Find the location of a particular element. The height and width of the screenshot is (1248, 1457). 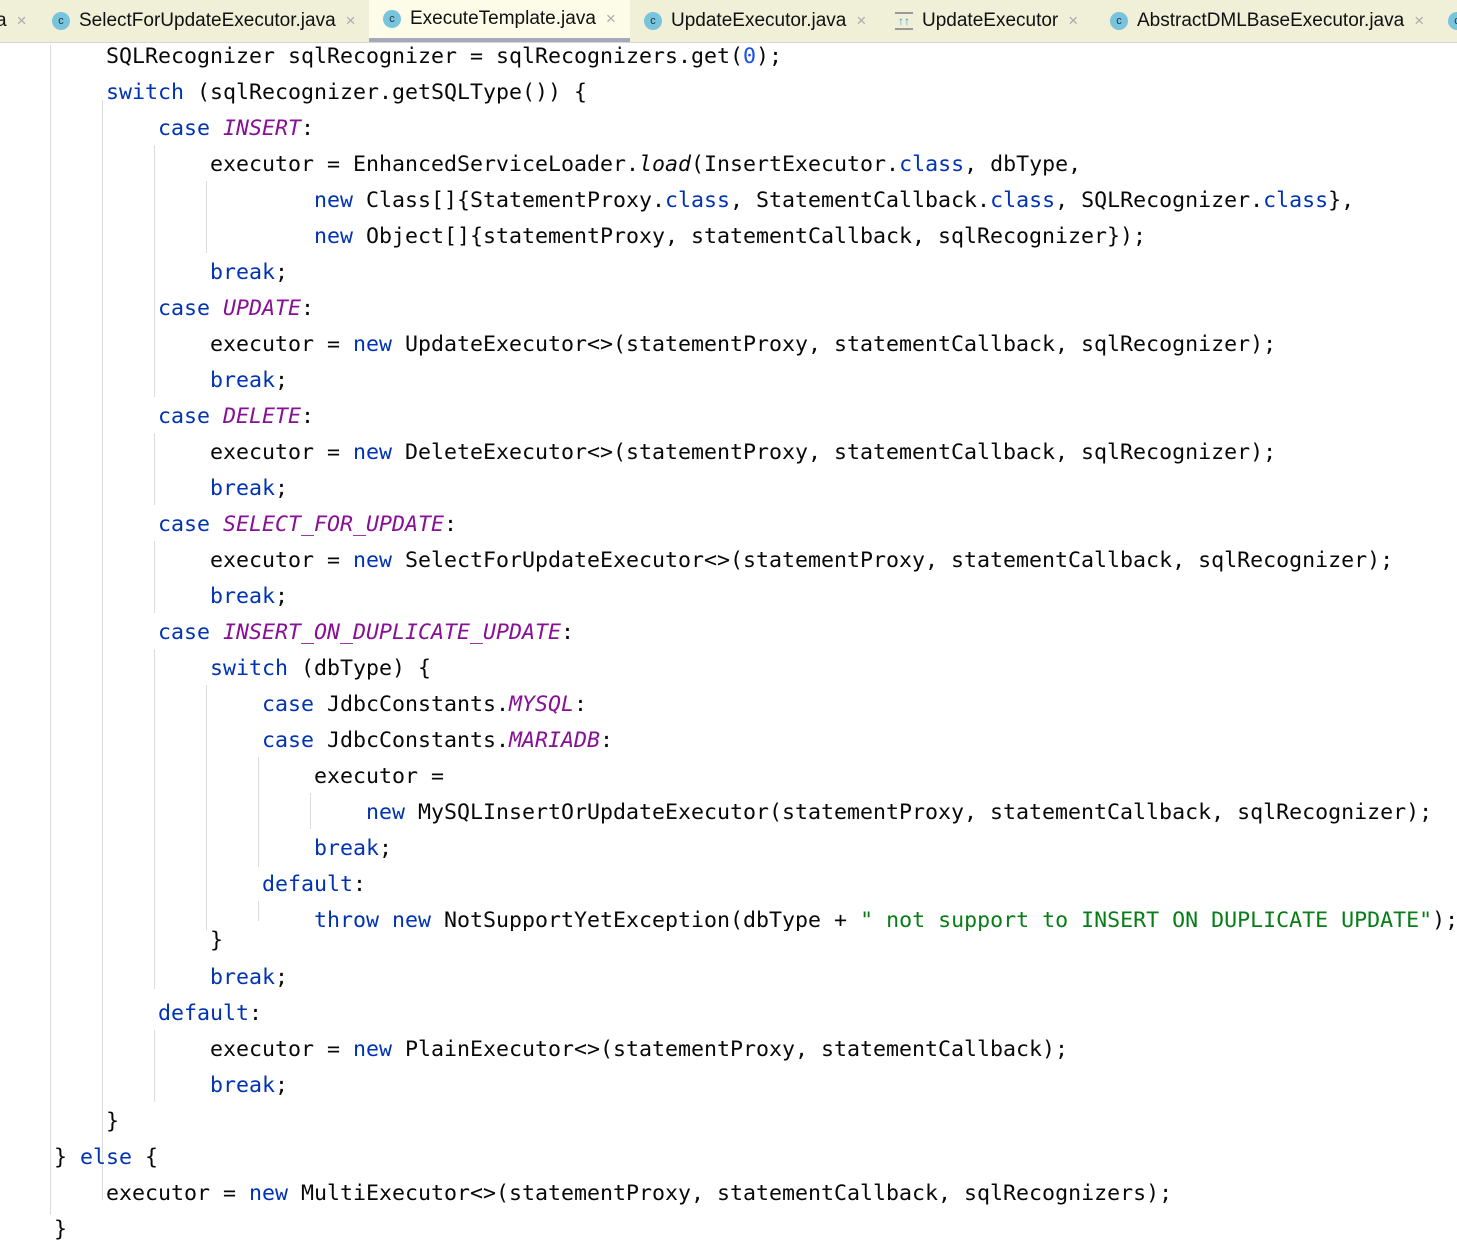

constant: SELECT_FOR_UPDATE is located at coordinates (334, 524).